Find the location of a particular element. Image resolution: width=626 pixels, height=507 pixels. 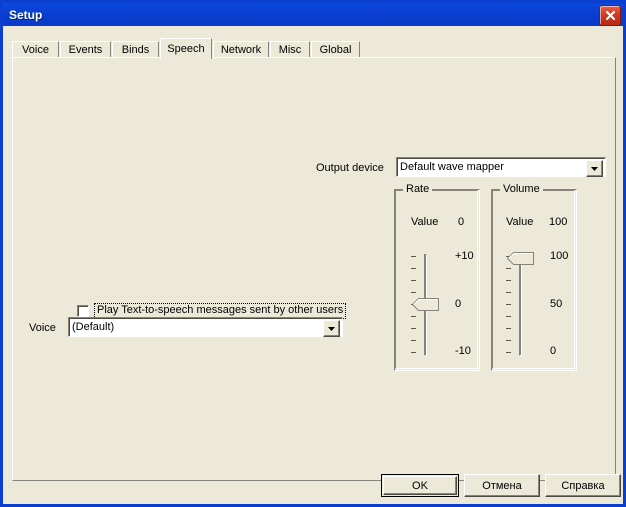

help-button: Справка is located at coordinates (583, 485).